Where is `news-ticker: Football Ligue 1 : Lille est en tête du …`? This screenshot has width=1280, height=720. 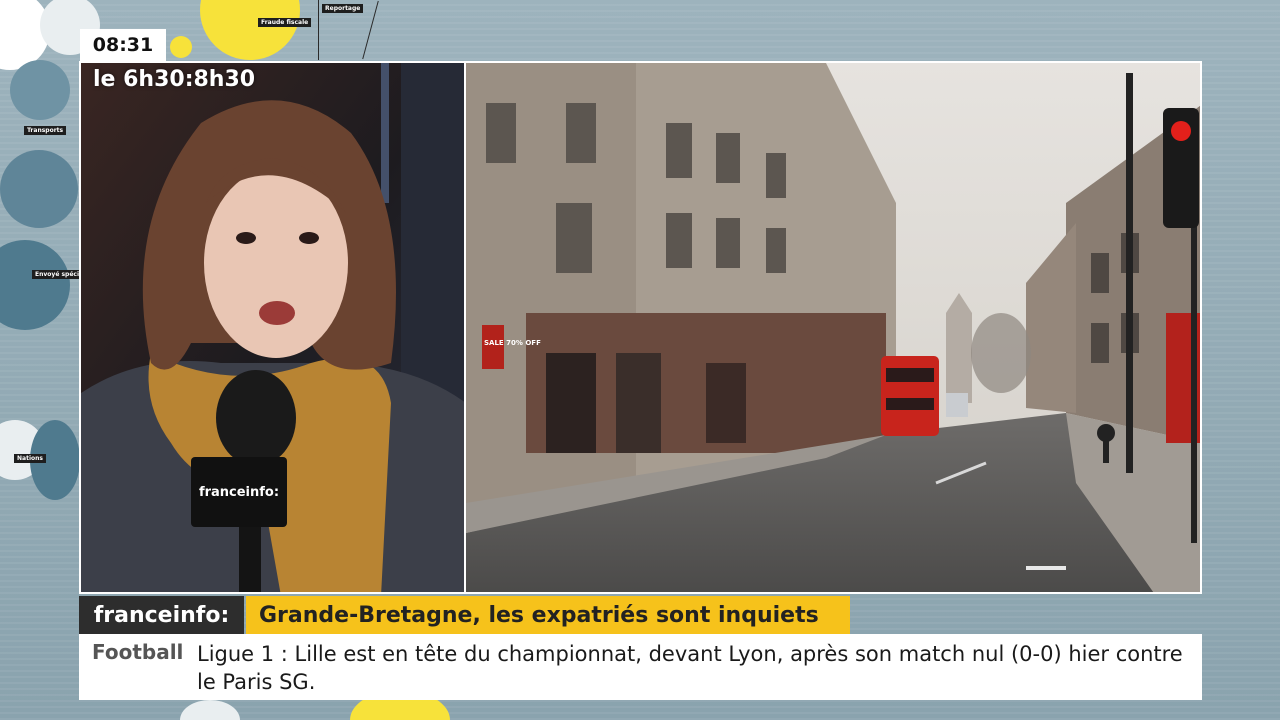 news-ticker: Football Ligue 1 : Lille est en tête du … is located at coordinates (640, 667).